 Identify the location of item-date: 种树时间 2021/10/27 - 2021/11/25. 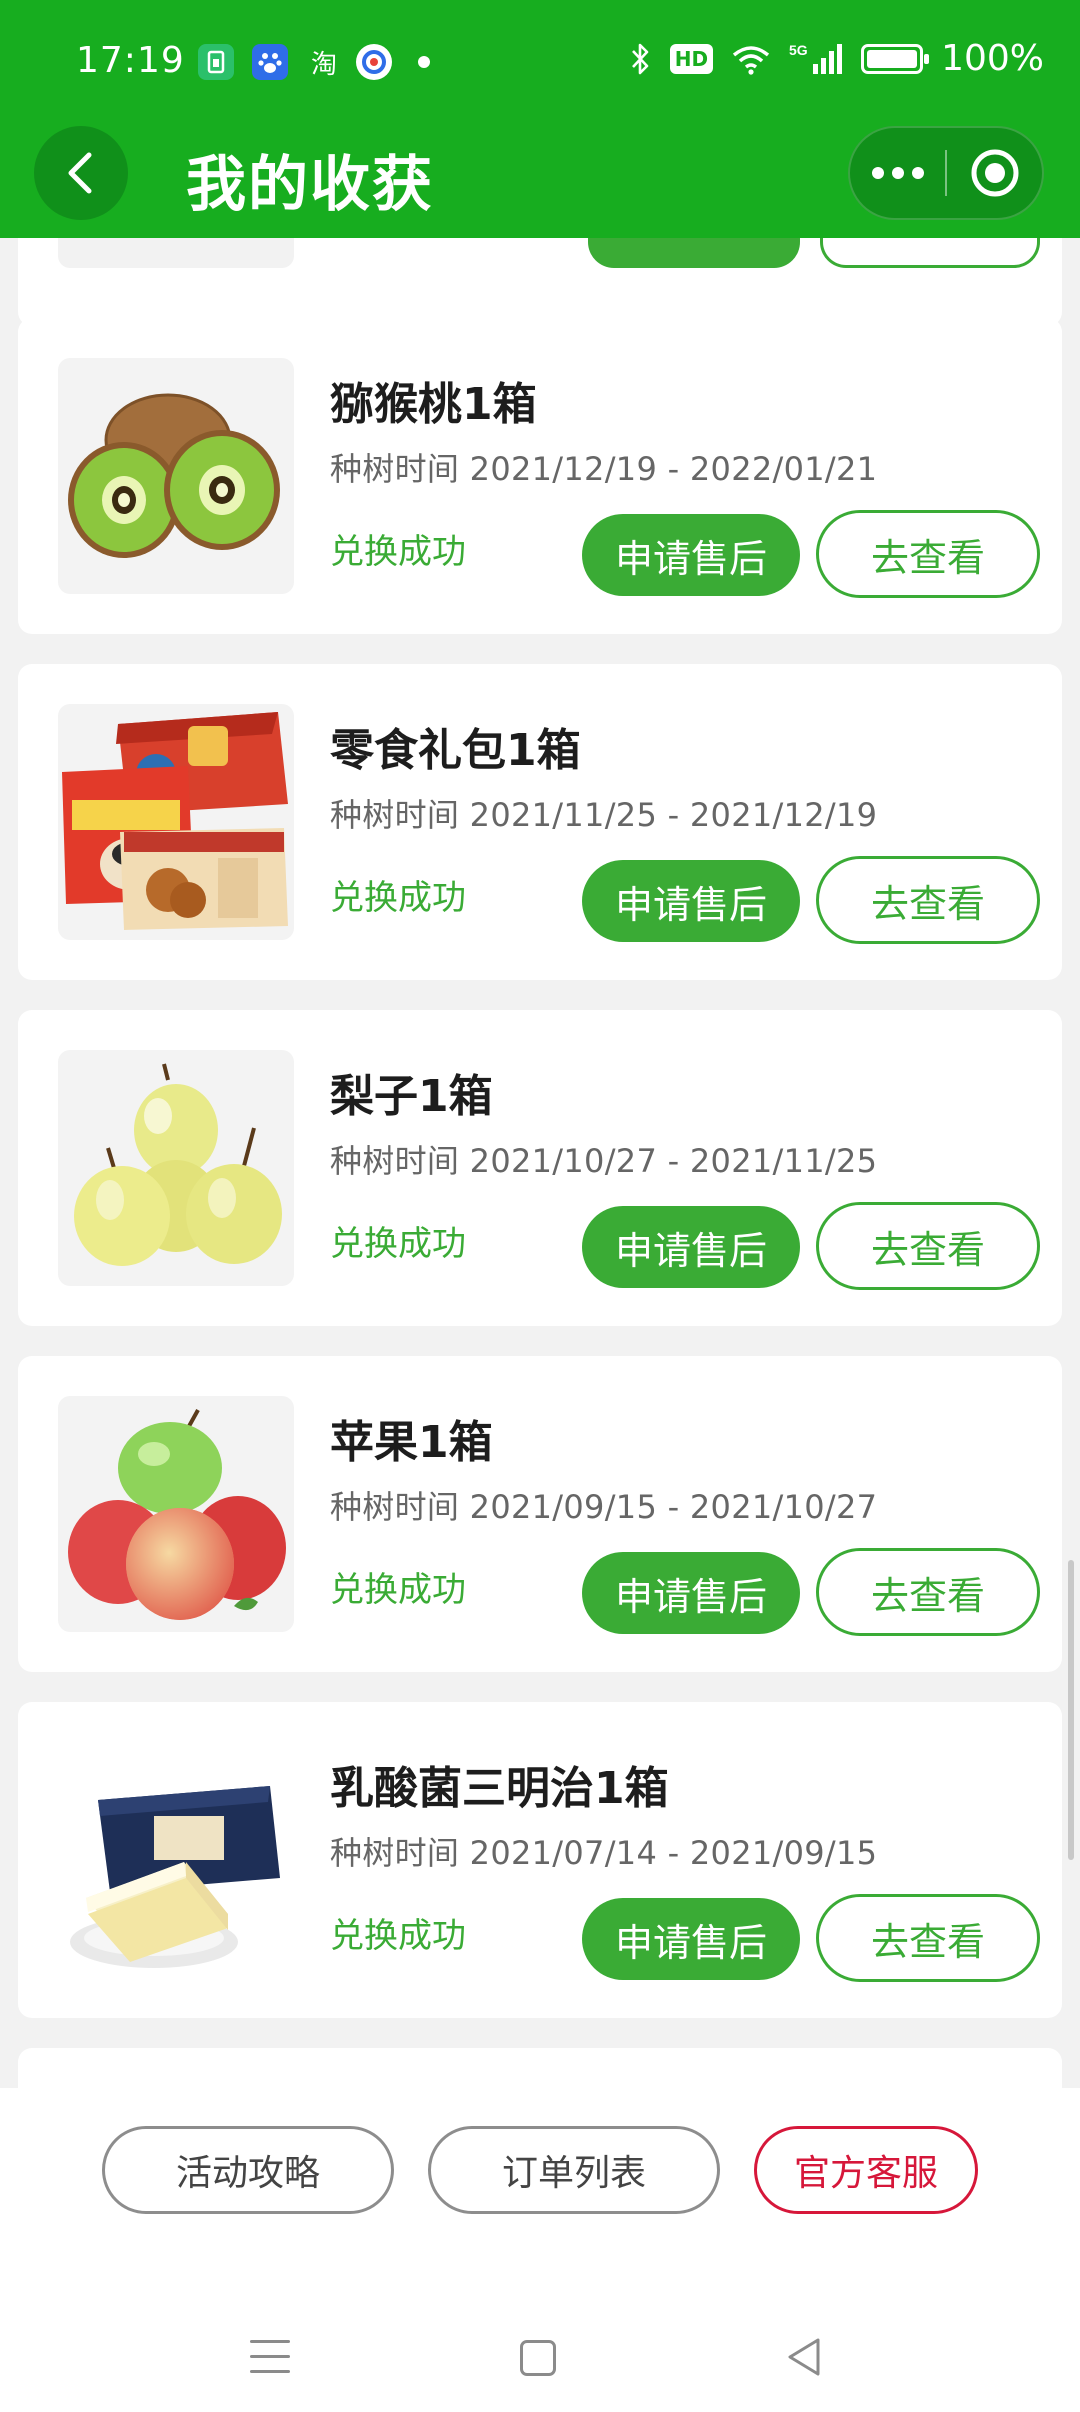
(604, 1161).